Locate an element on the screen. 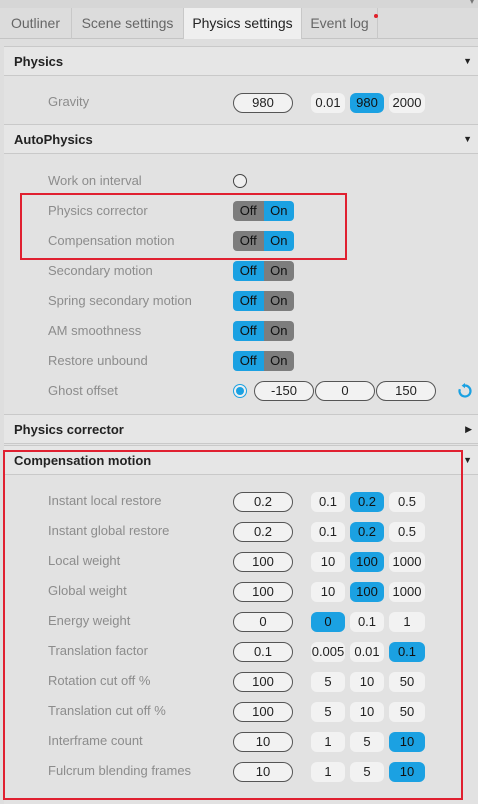 This screenshot has width=478, height=804. cm-row-label: Rotation cut off % is located at coordinates (99, 680).